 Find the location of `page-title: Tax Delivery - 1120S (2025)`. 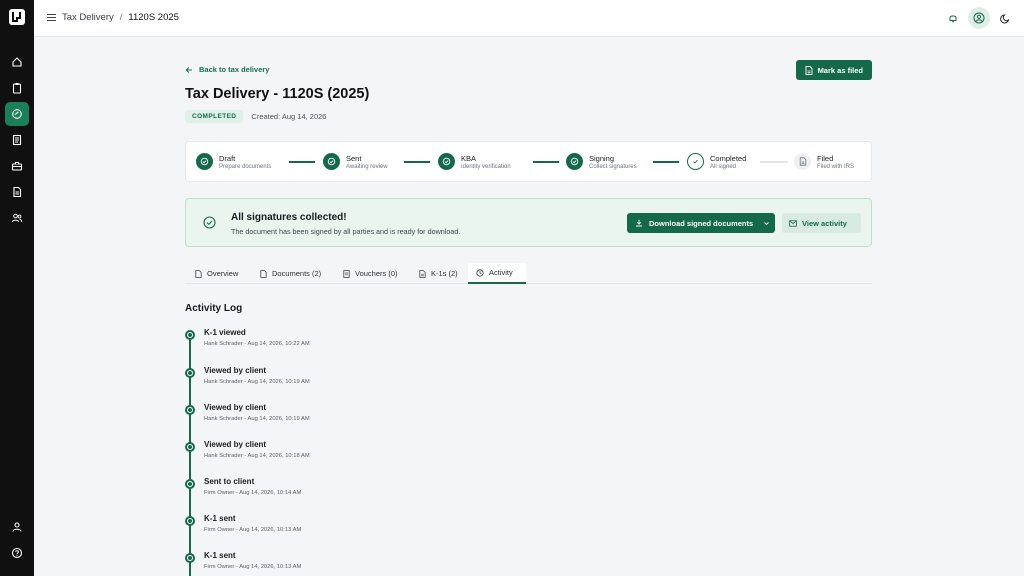

page-title: Tax Delivery - 1120S (2025) is located at coordinates (277, 94).